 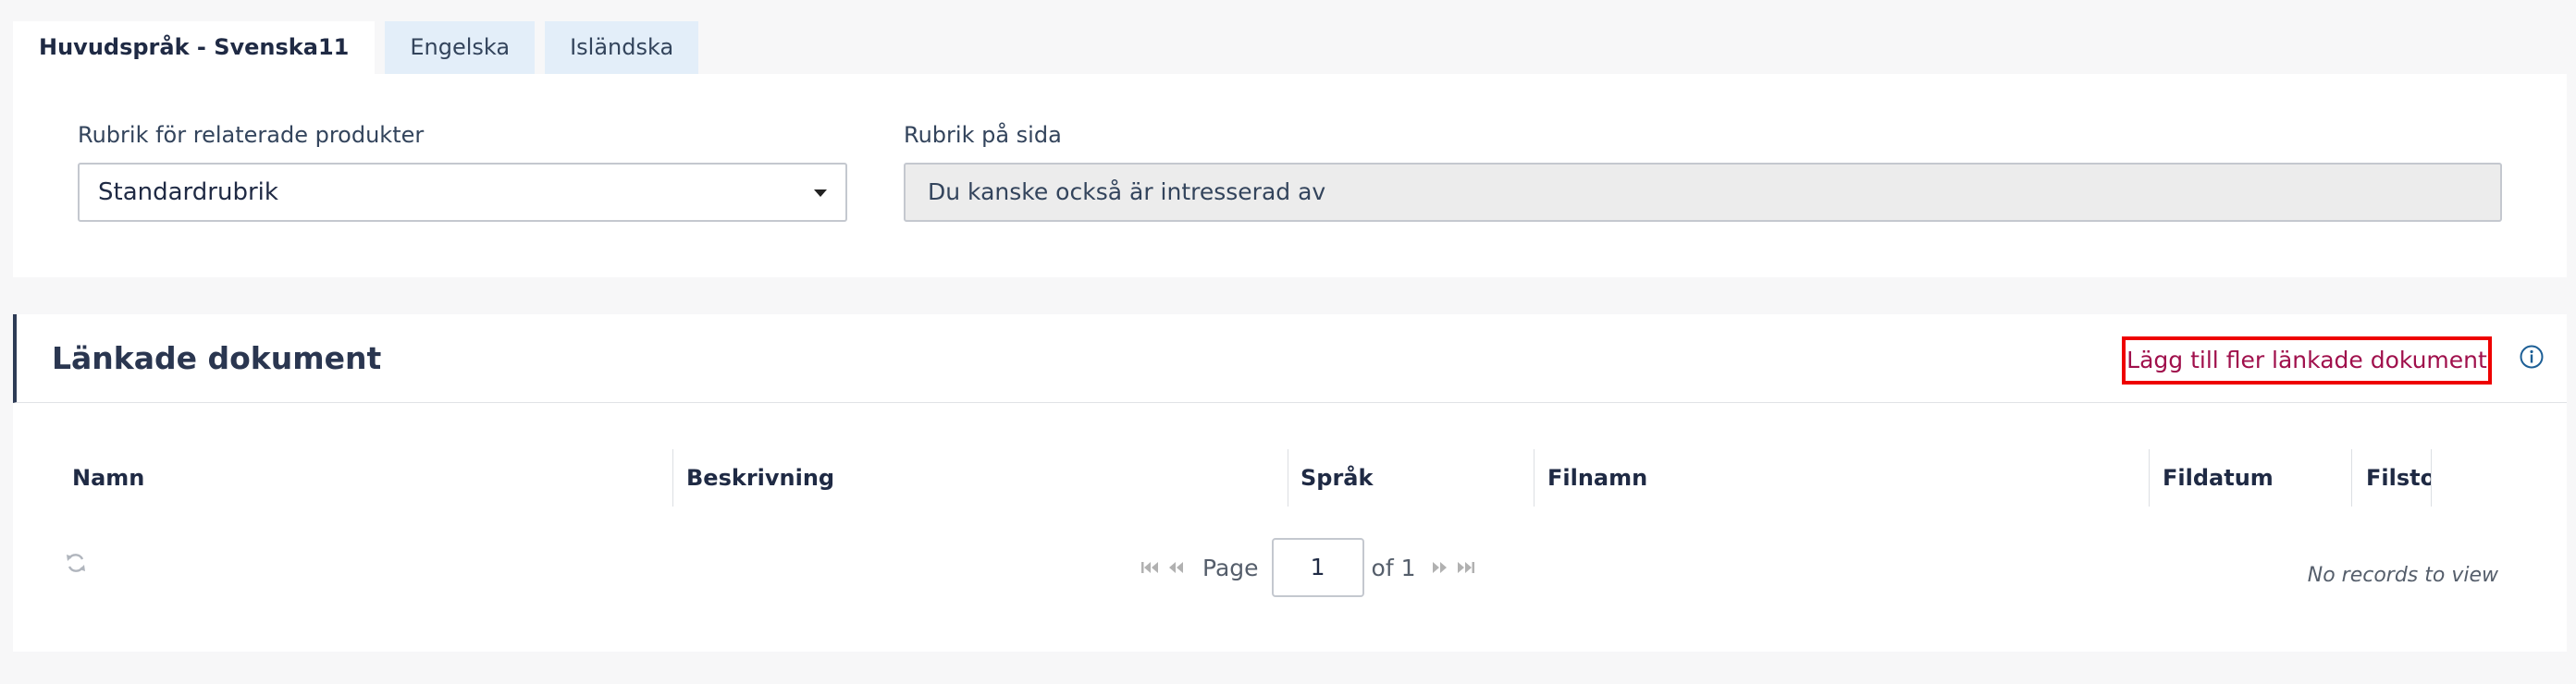 I want to click on section-title: Länkade dokument, so click(x=217, y=358).